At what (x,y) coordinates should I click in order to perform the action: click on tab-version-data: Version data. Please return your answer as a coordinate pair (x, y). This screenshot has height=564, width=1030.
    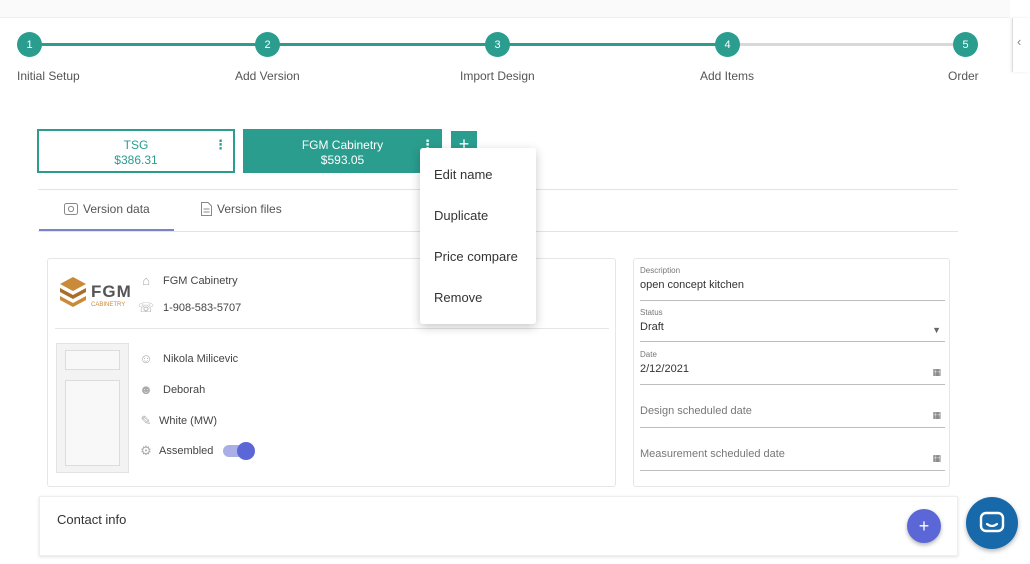
    Looking at the image, I should click on (107, 209).